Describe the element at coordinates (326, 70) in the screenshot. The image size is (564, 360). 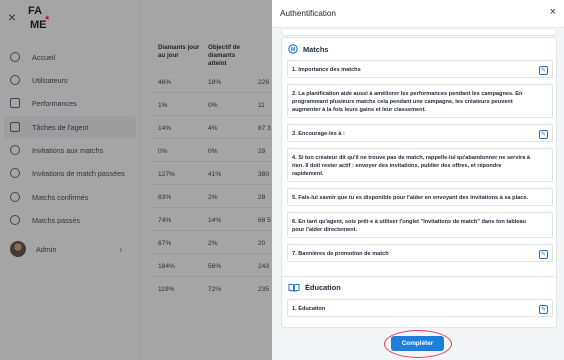
I see `task-text: 1. Importance des matchs` at that location.